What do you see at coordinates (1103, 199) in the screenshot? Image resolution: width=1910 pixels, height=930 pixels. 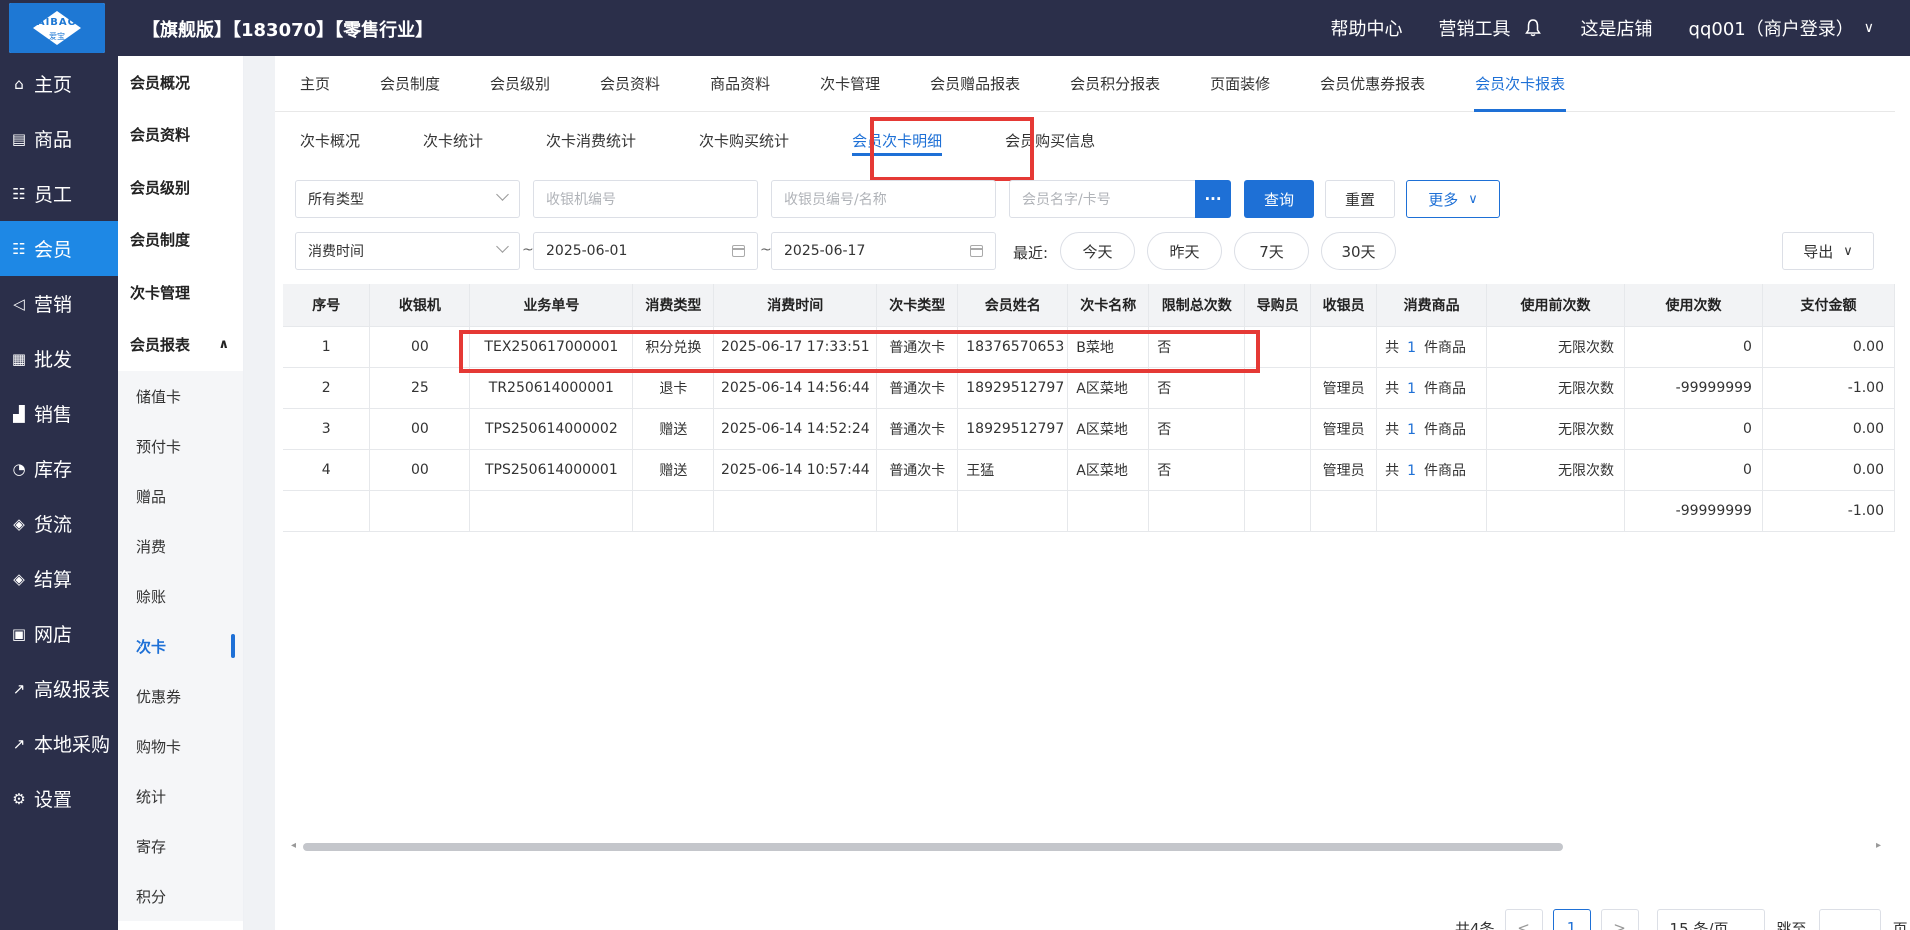 I see `member-input: 会员名字/卡号` at bounding box center [1103, 199].